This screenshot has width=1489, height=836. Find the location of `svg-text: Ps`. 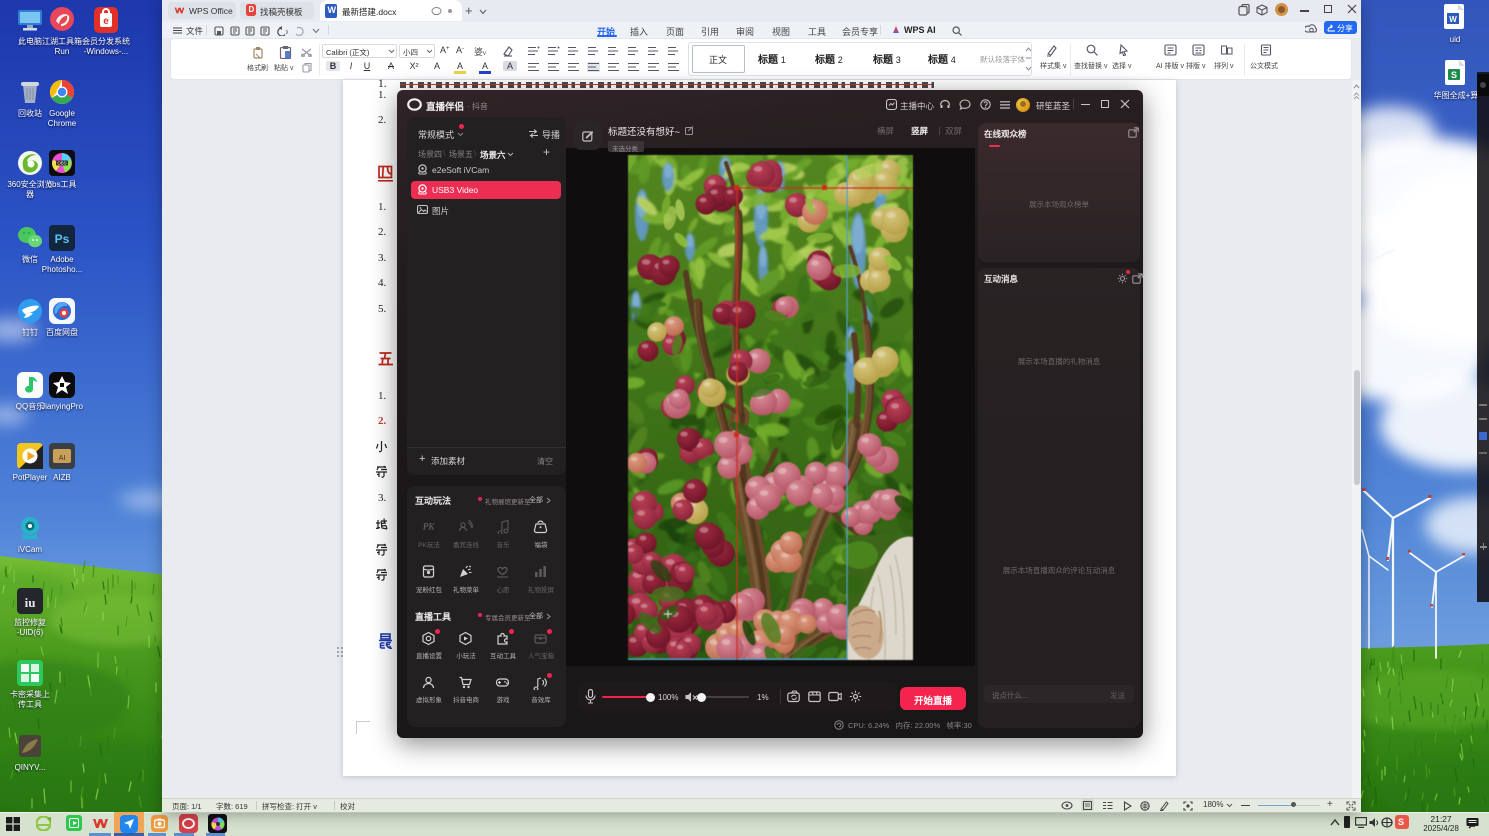

svg-text: Ps is located at coordinates (62, 239).